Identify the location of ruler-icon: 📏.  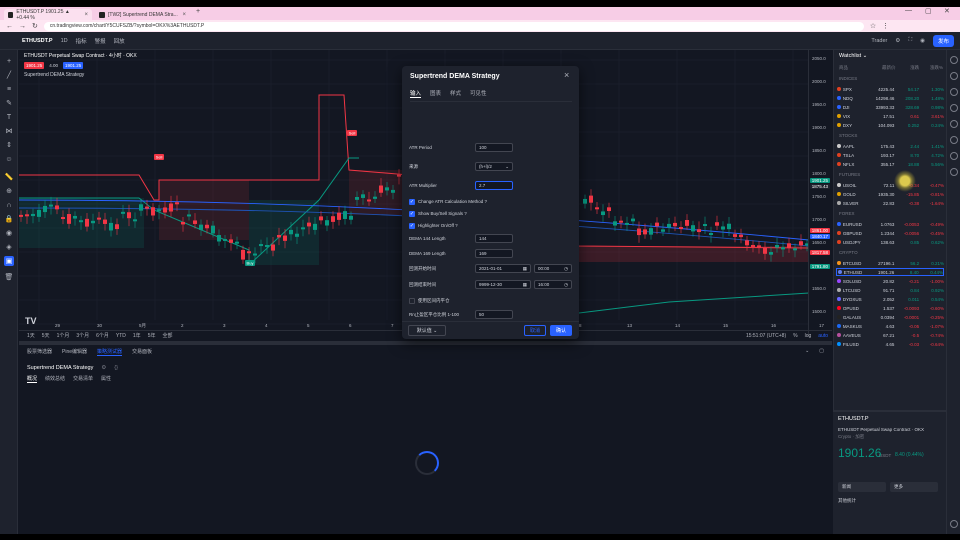
(9, 177).